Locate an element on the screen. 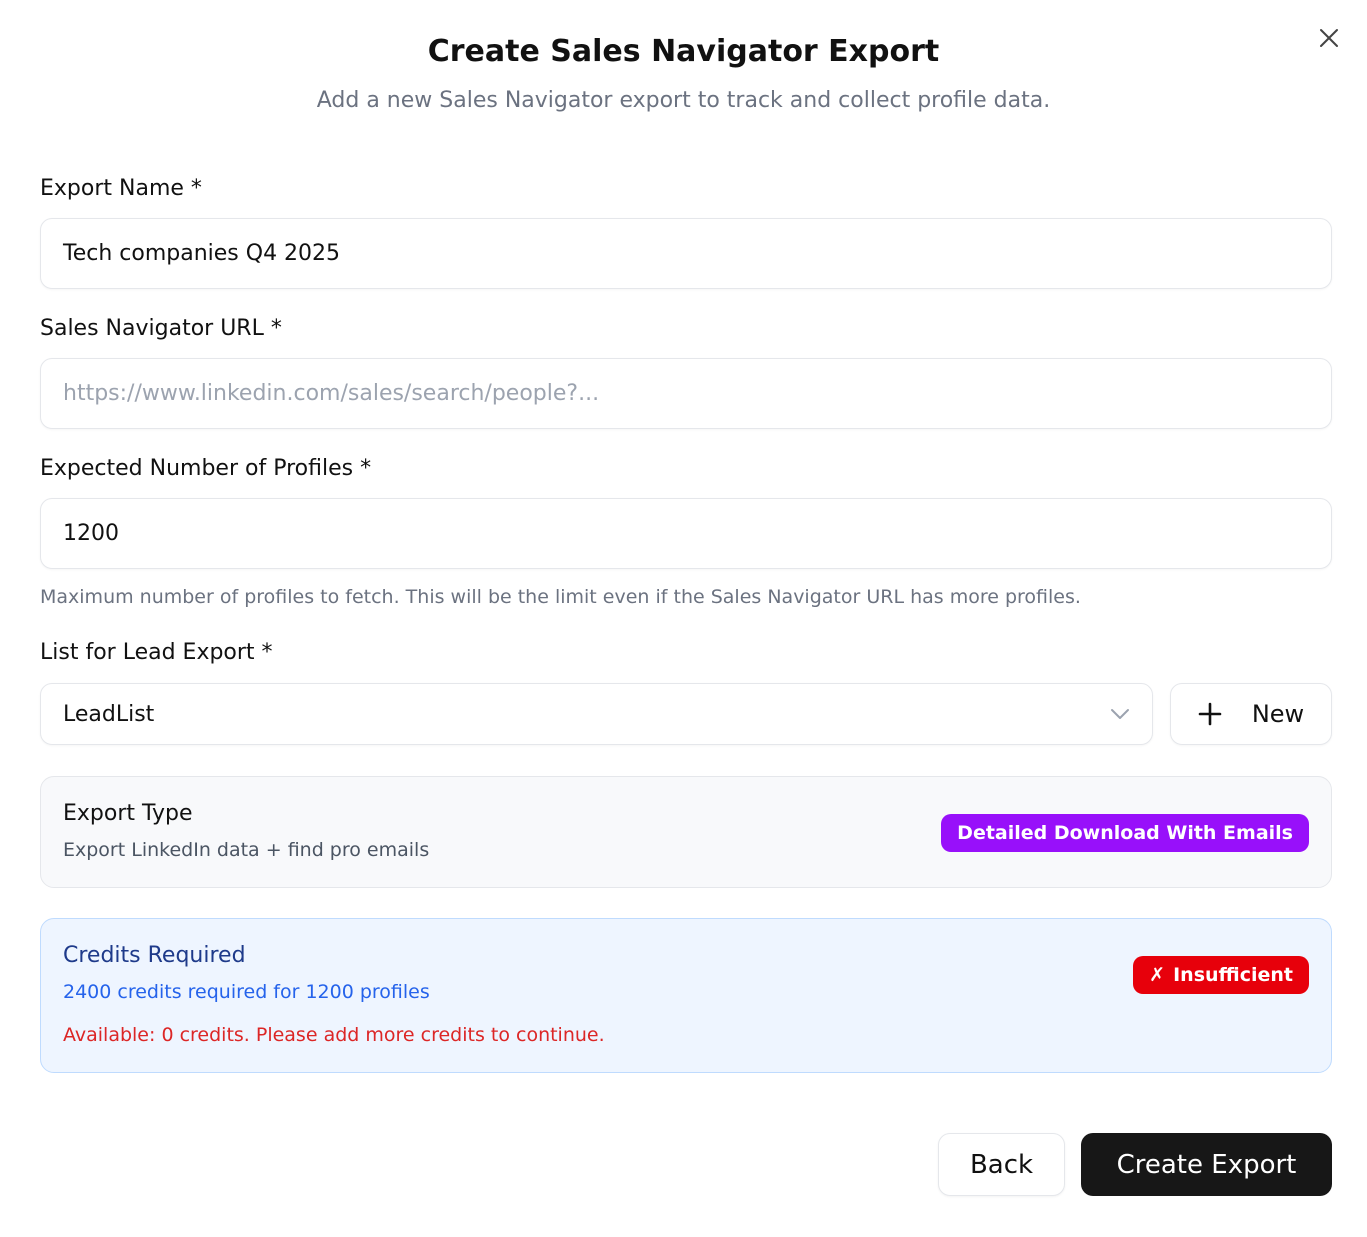 The width and height of the screenshot is (1367, 1237). new-list-button: New is located at coordinates (1251, 714).